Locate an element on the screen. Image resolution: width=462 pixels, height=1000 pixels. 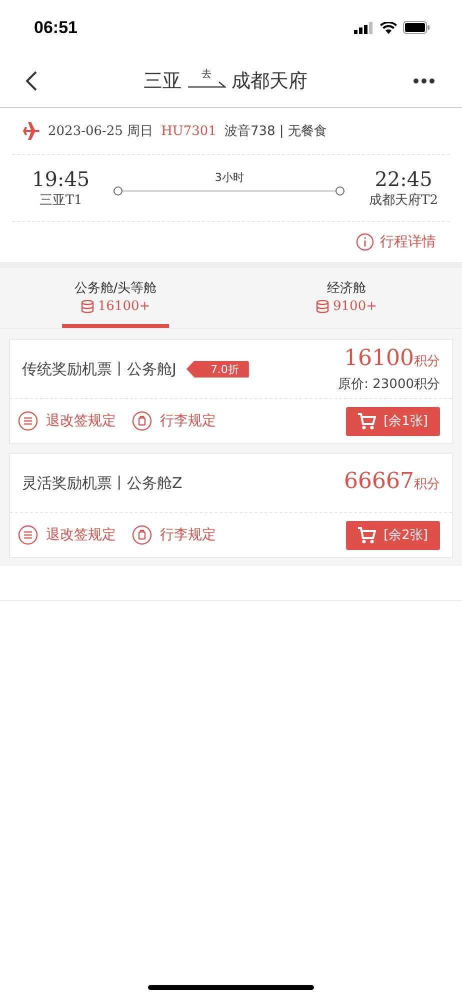
battery-icon is located at coordinates (416, 27).